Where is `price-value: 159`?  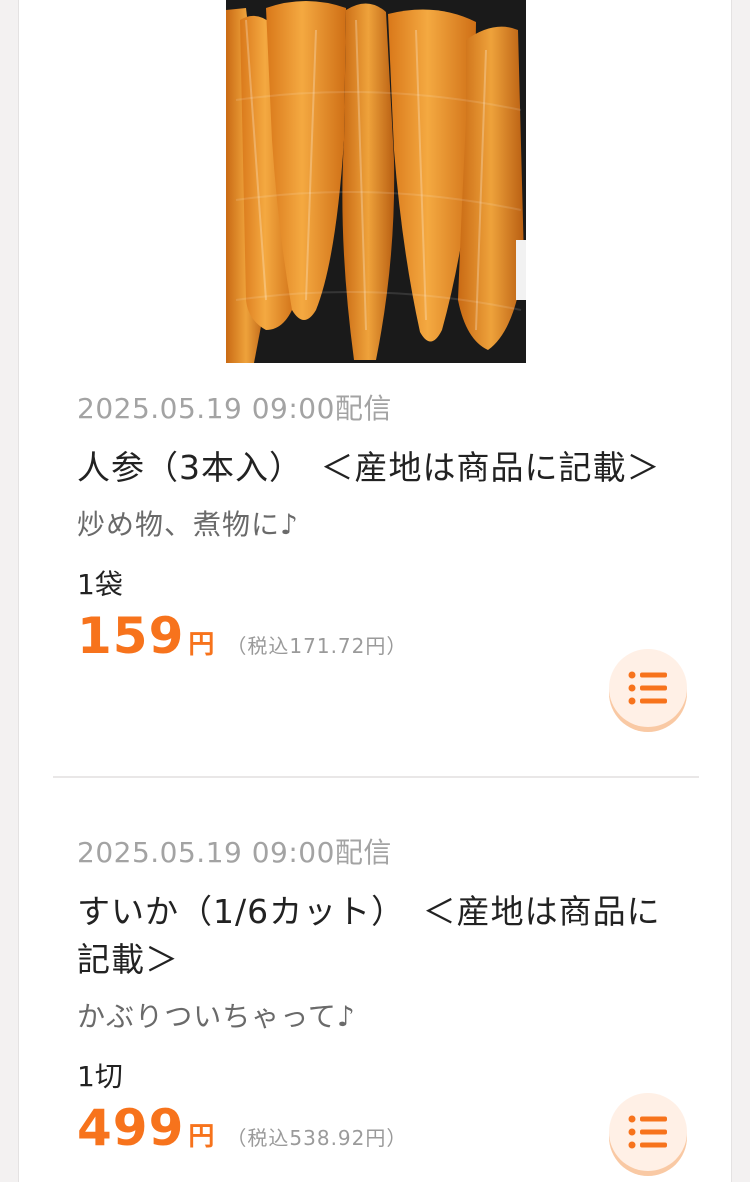
price-value: 159 is located at coordinates (131, 636).